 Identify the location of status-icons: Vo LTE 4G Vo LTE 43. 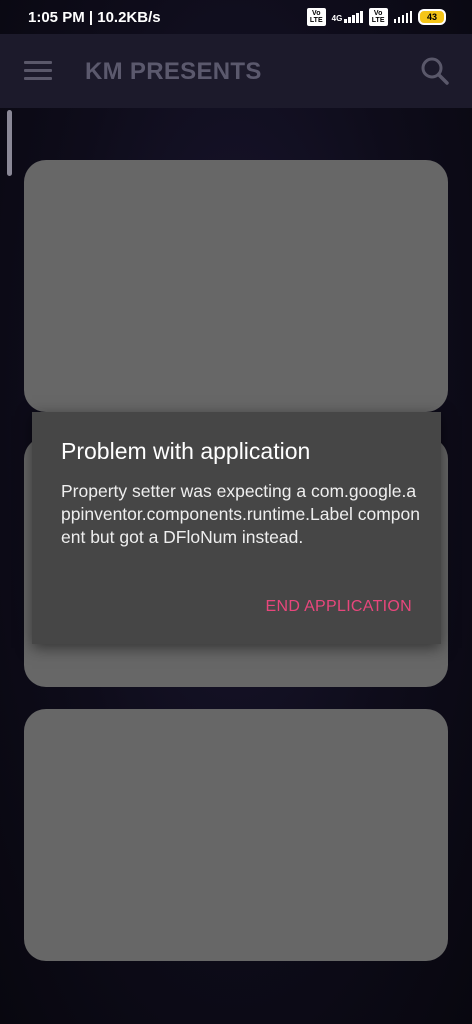
(376, 17).